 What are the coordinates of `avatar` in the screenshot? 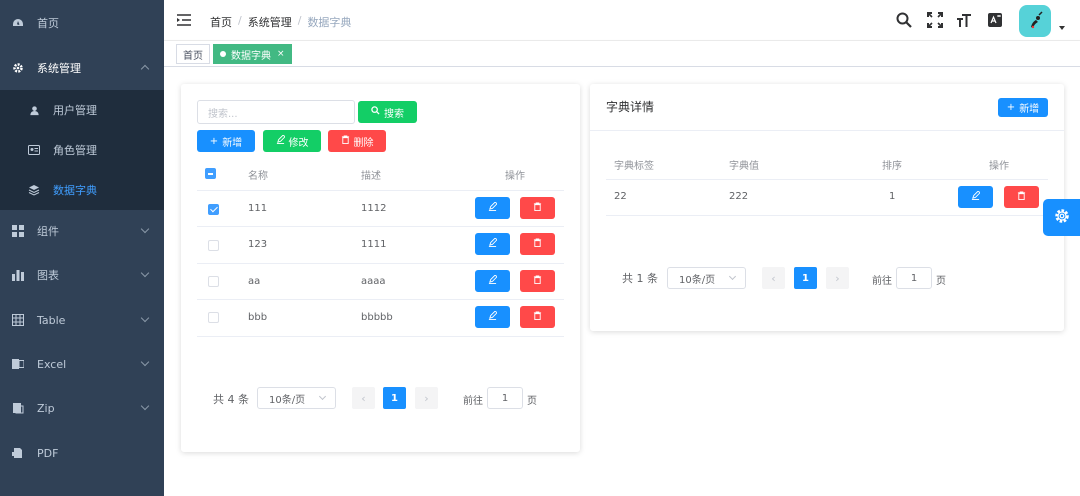 It's located at (1035, 21).